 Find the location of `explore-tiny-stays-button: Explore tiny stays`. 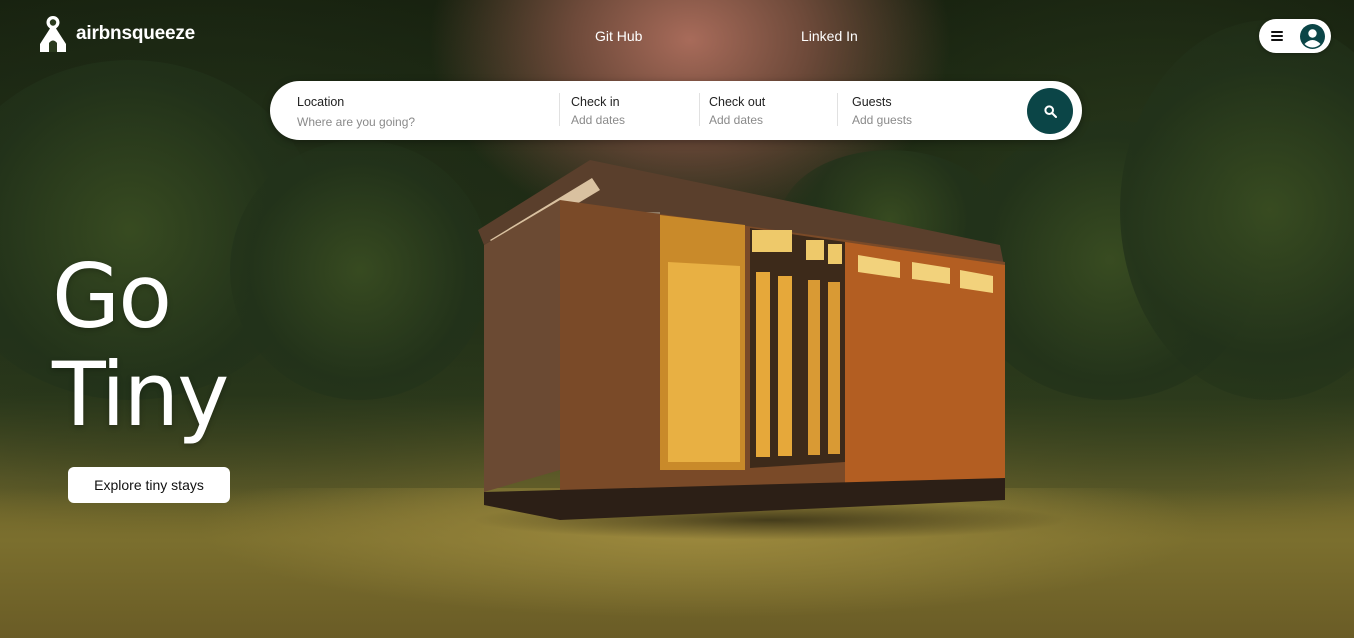

explore-tiny-stays-button: Explore tiny stays is located at coordinates (149, 485).